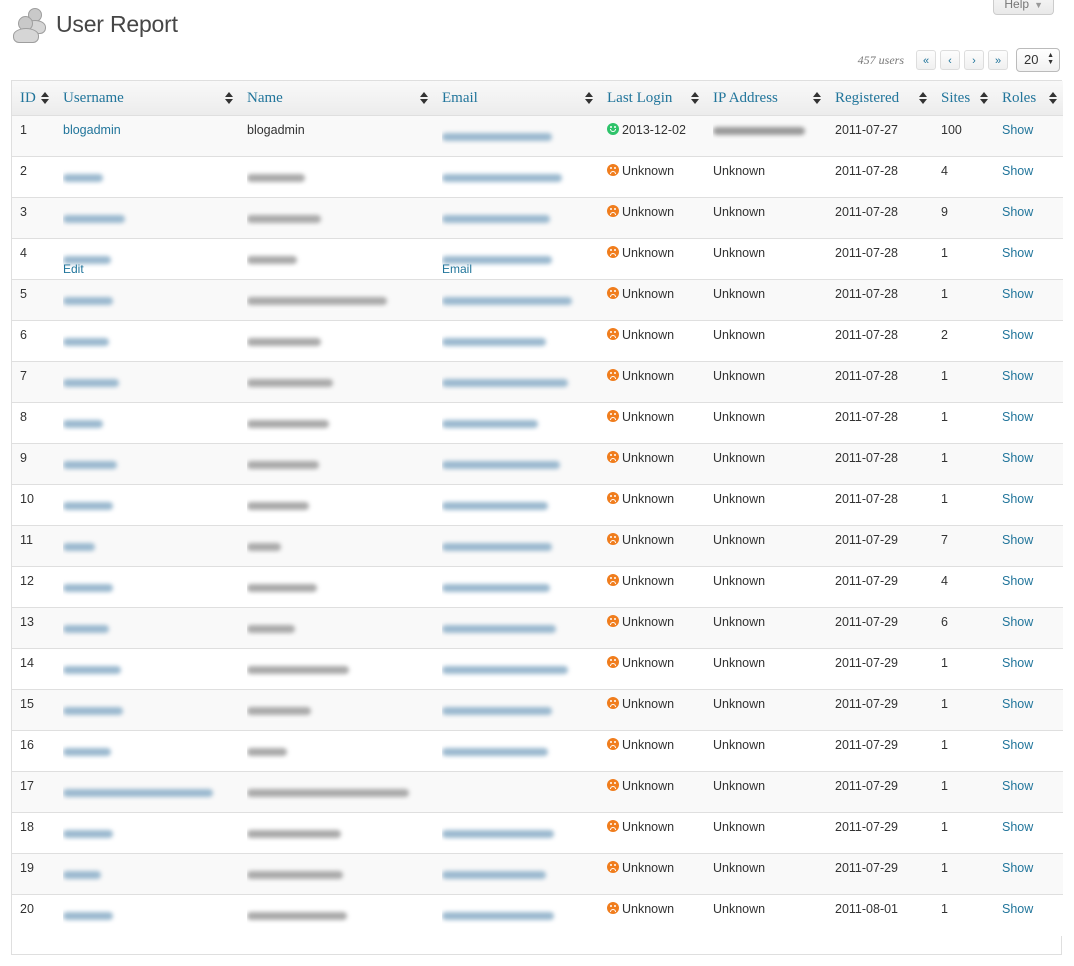 The height and width of the screenshot is (966, 1074). What do you see at coordinates (652, 300) in the screenshot?
I see `cell-last-login: Unknown` at bounding box center [652, 300].